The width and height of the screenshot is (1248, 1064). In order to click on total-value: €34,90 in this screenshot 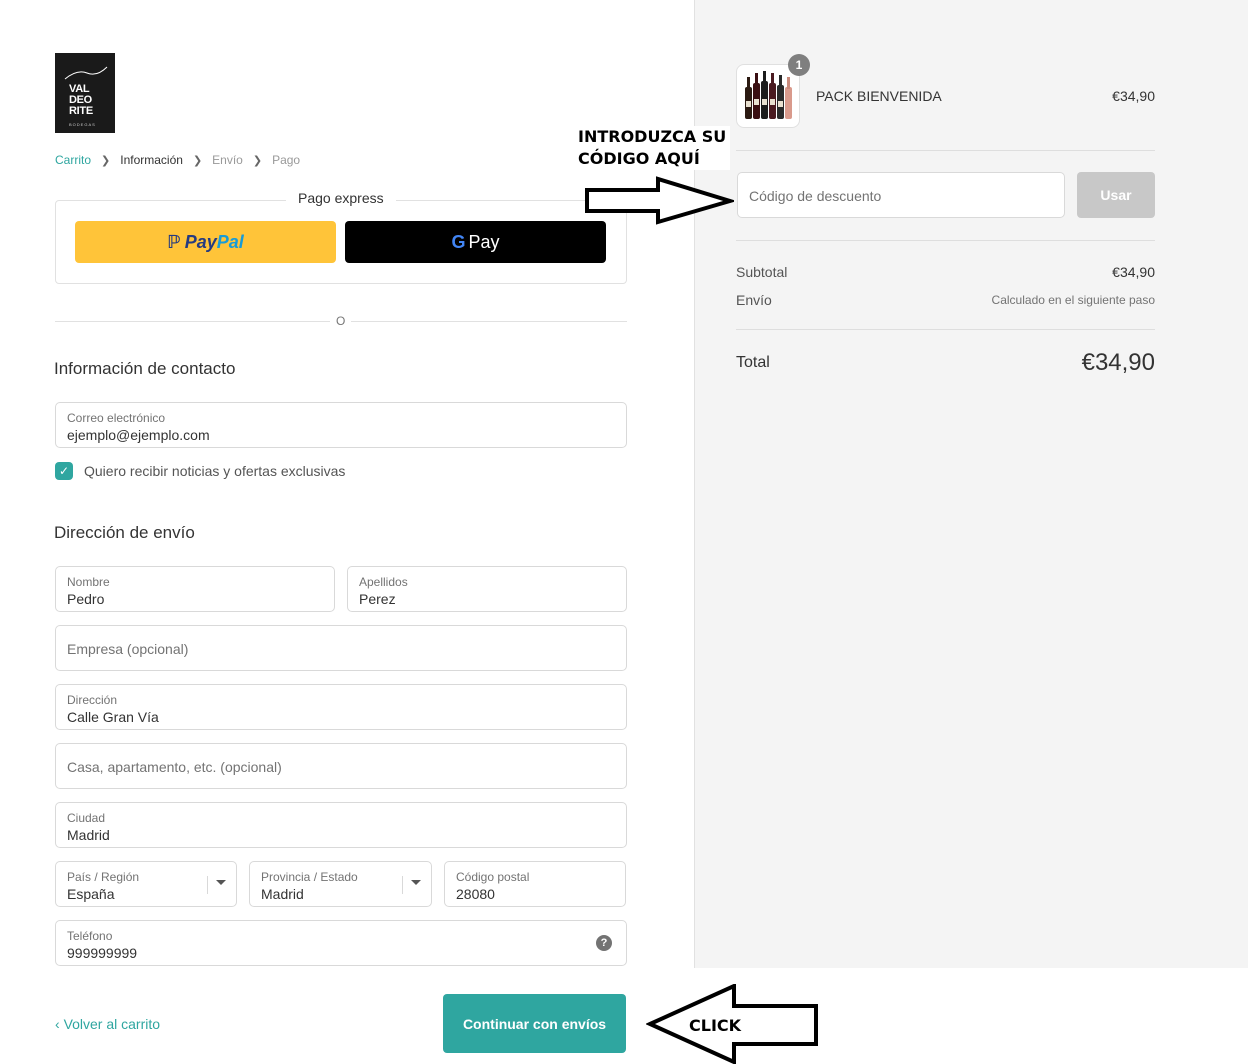, I will do `click(1118, 362)`.